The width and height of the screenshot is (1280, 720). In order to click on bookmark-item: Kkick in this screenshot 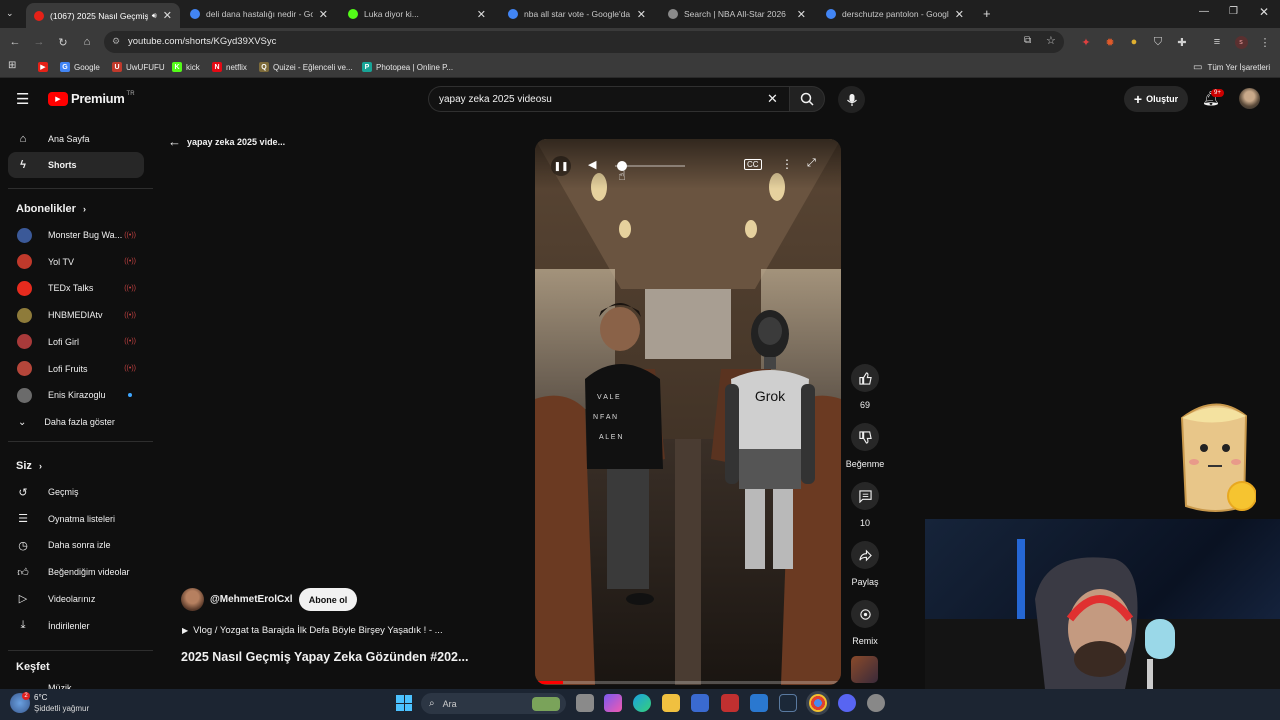, I will do `click(186, 67)`.